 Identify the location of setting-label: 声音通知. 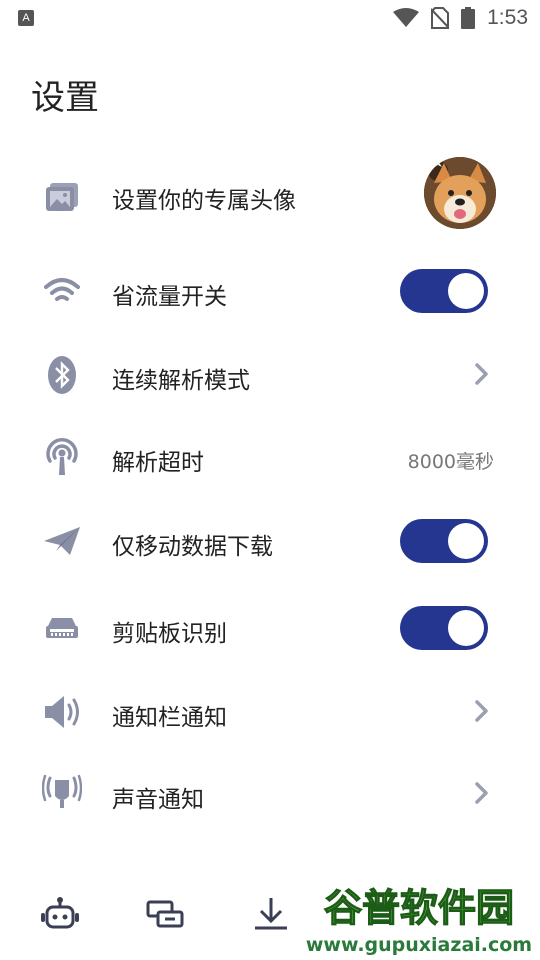
(158, 800).